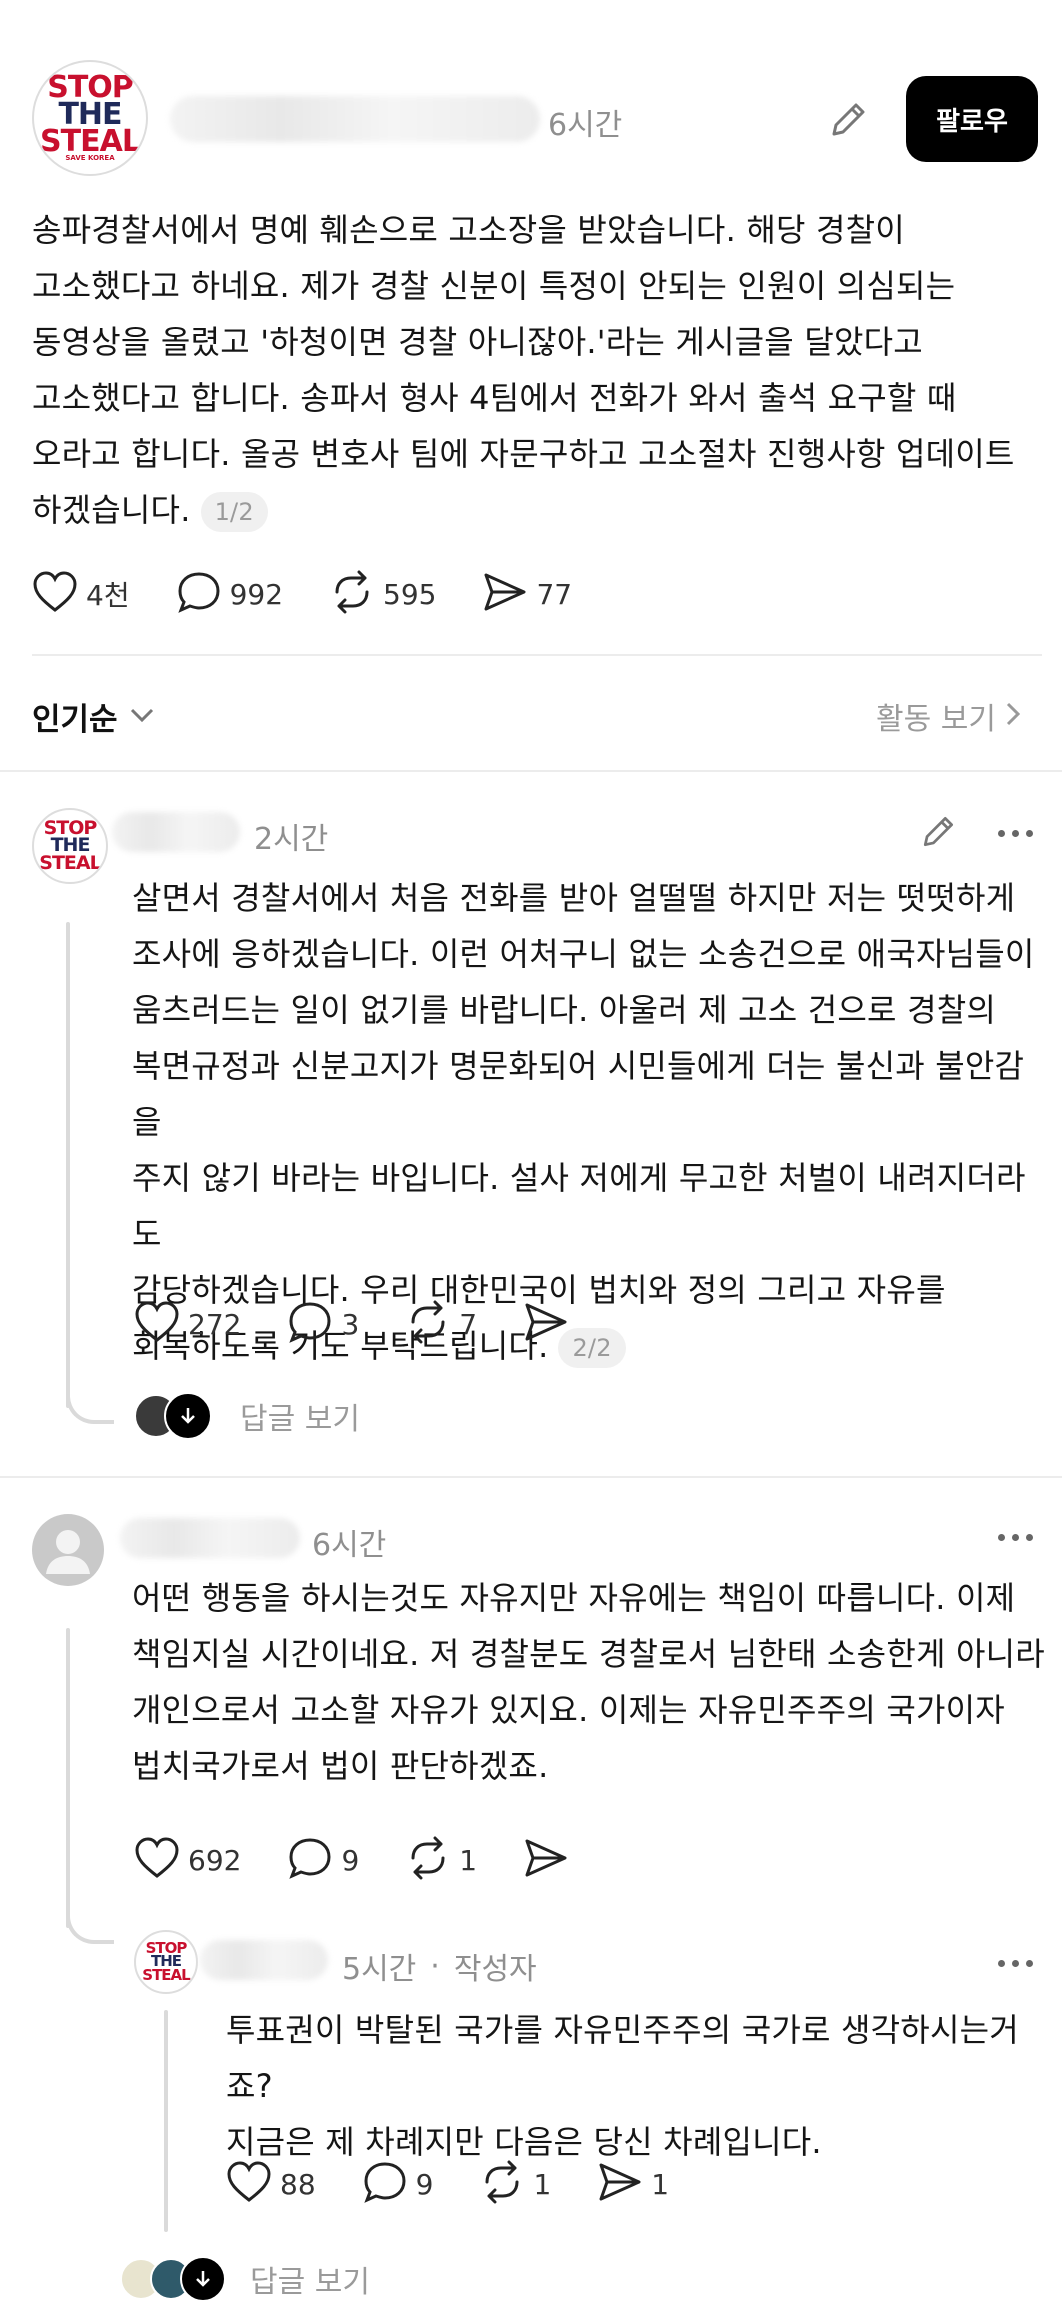 Image resolution: width=1062 pixels, height=2320 pixels. I want to click on sort-label: 인기순, so click(75, 720).